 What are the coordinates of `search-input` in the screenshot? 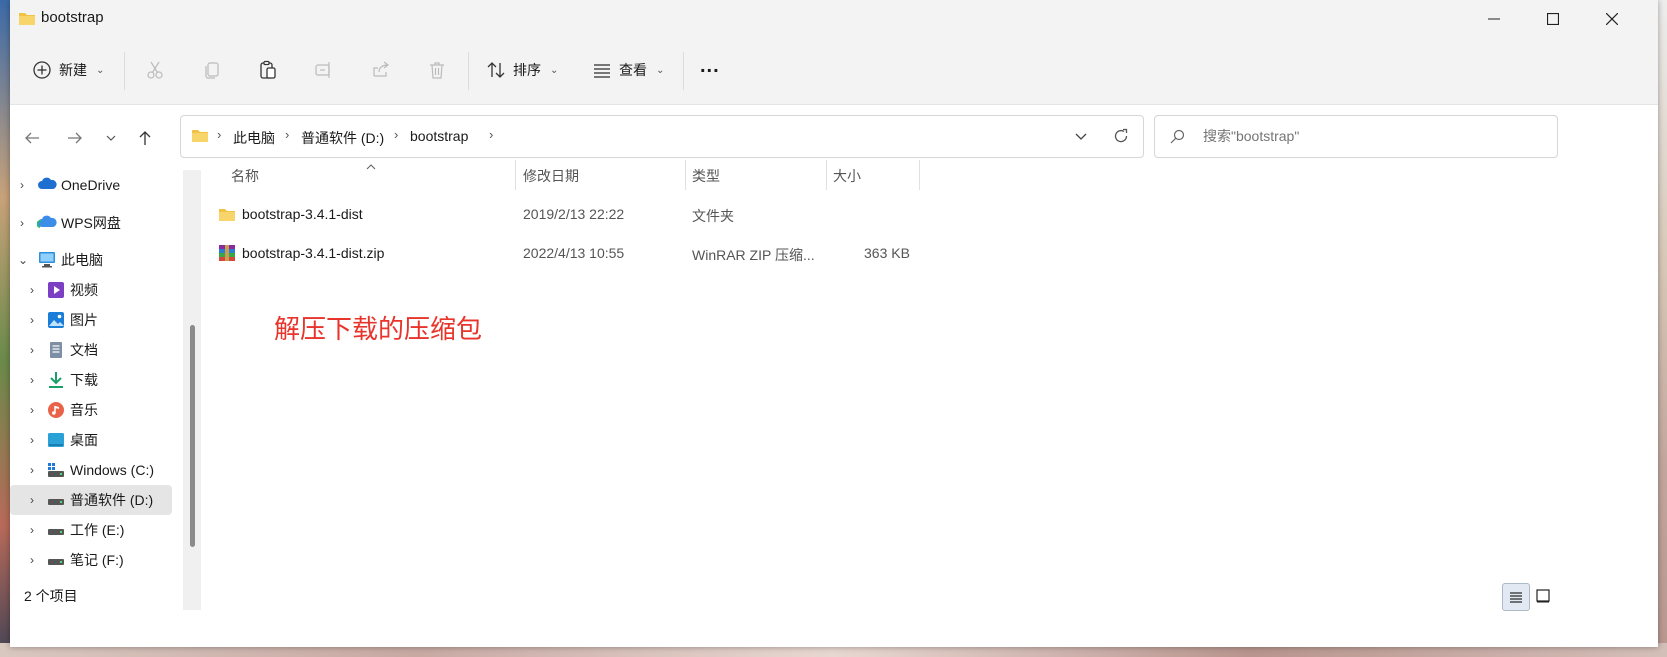 It's located at (1368, 136).